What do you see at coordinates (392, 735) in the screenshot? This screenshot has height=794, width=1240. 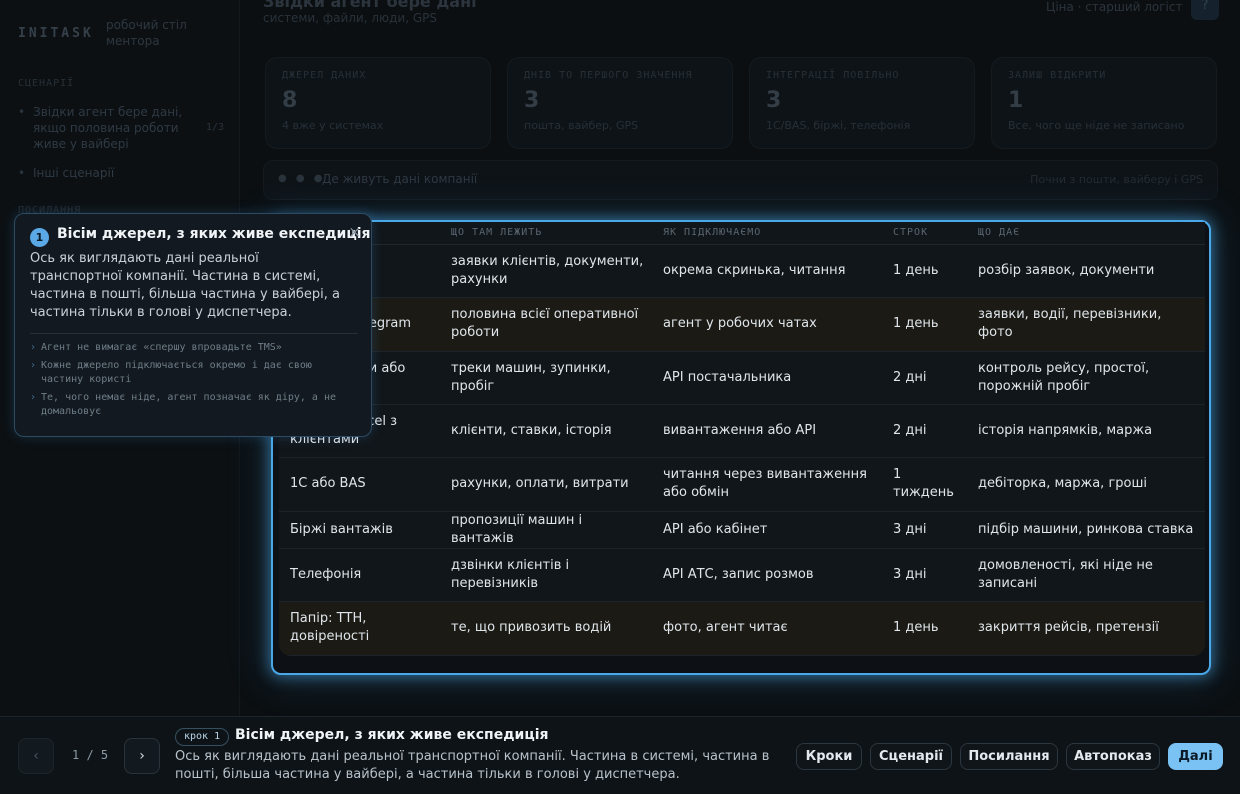 I see `step-title: Вісім джерел, з яких живе експедиція` at bounding box center [392, 735].